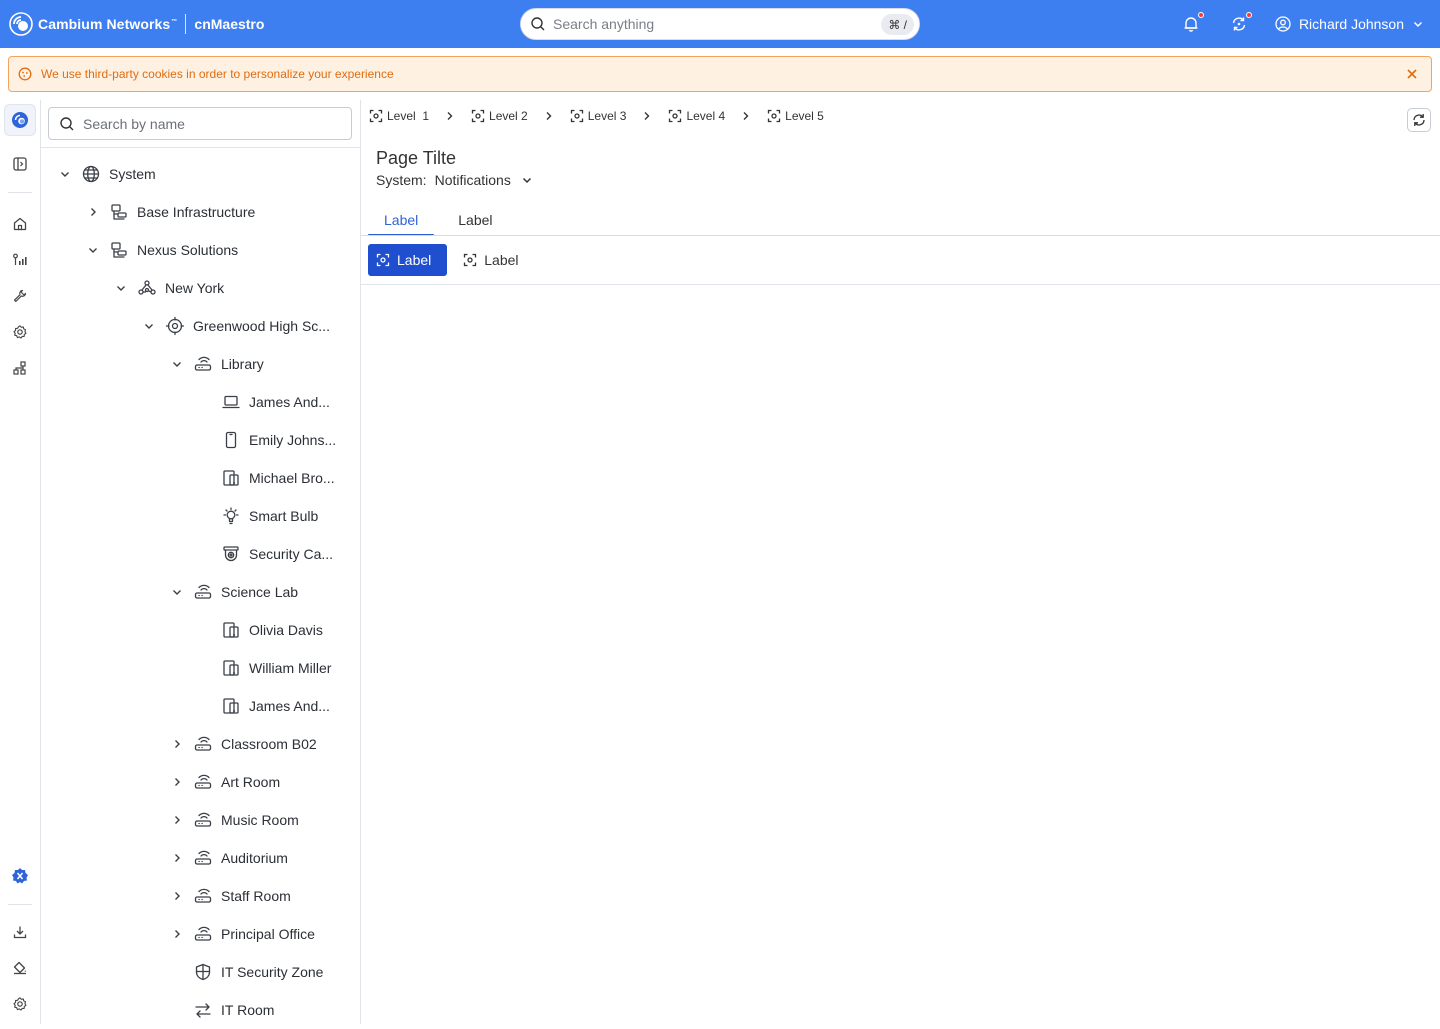 The width and height of the screenshot is (1440, 1029). What do you see at coordinates (20, 164) in the screenshot?
I see `rail-panel-toggle-button` at bounding box center [20, 164].